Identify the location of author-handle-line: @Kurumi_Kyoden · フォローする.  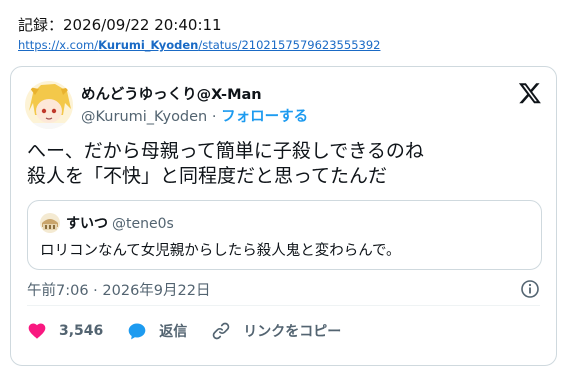
(194, 115).